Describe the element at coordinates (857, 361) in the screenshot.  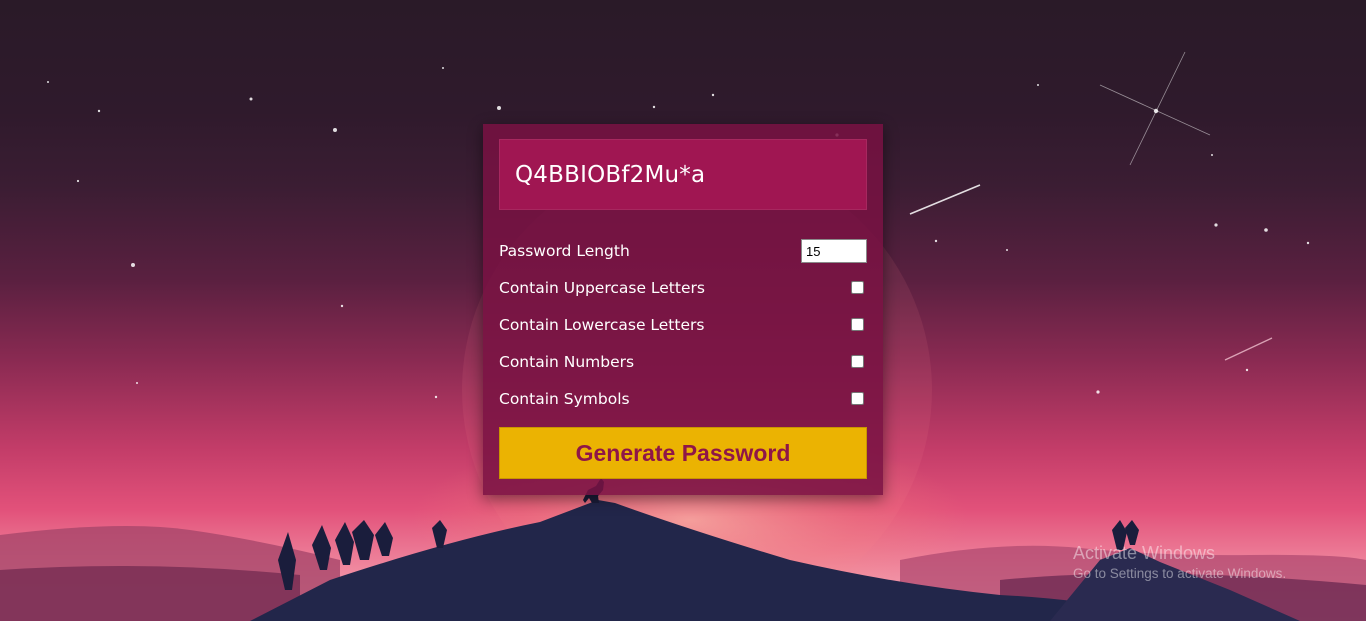
I see `numbers-checkbox` at that location.